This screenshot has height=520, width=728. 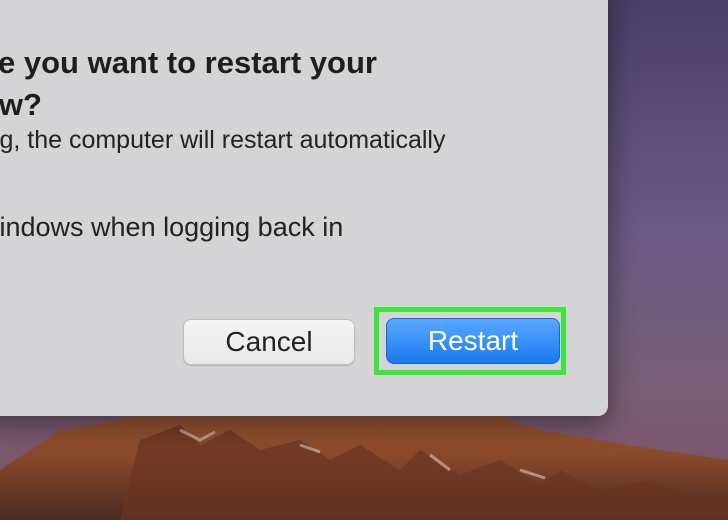 I want to click on reopen-windows-label: windows when logging back in, so click(x=172, y=227).